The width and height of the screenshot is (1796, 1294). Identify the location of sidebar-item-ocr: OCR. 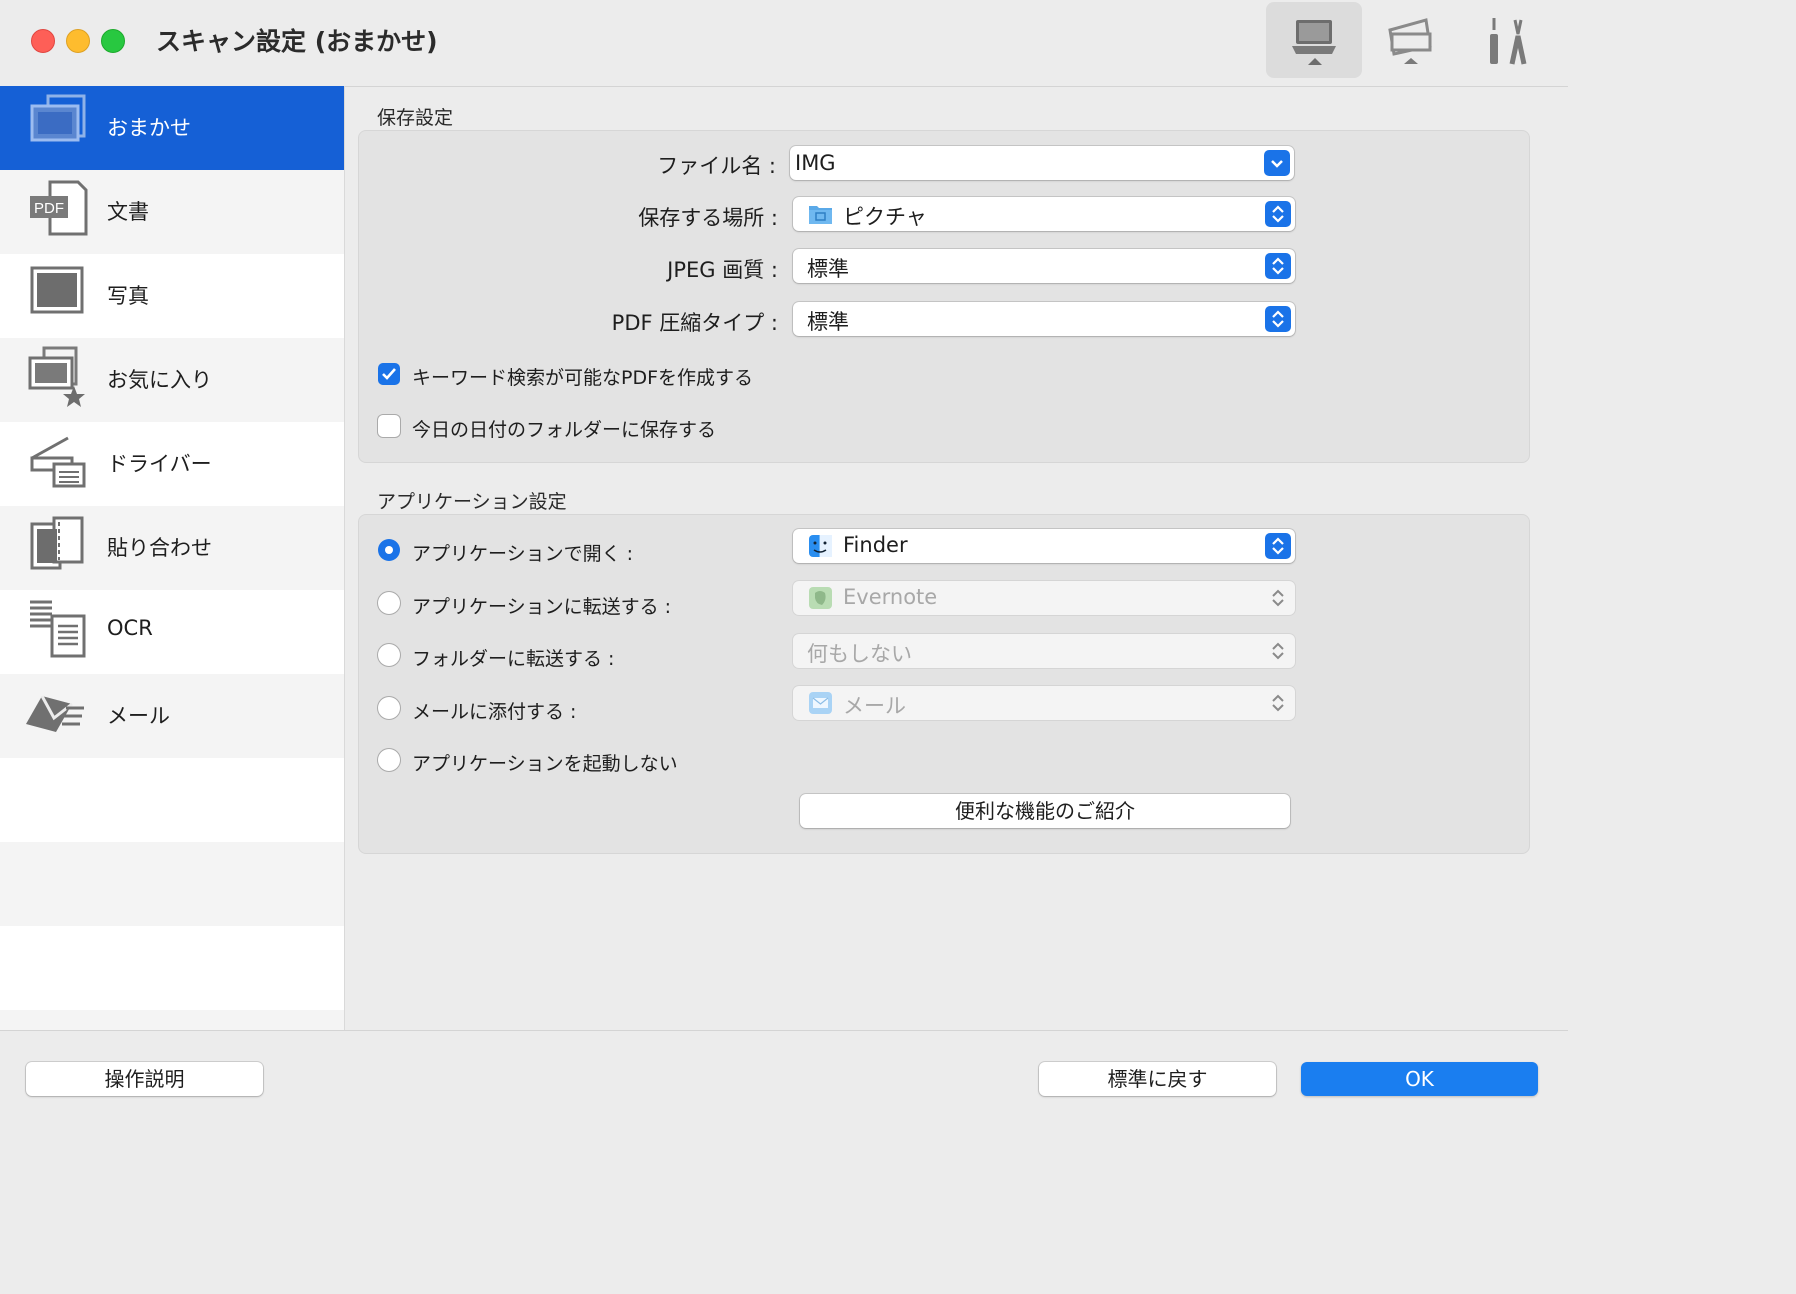
(172, 632).